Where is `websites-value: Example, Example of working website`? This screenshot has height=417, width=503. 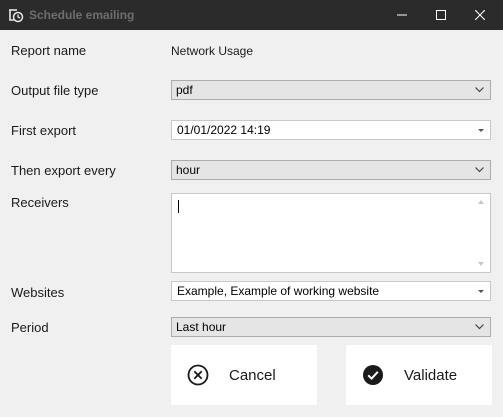
websites-value: Example, Example of working website is located at coordinates (278, 291).